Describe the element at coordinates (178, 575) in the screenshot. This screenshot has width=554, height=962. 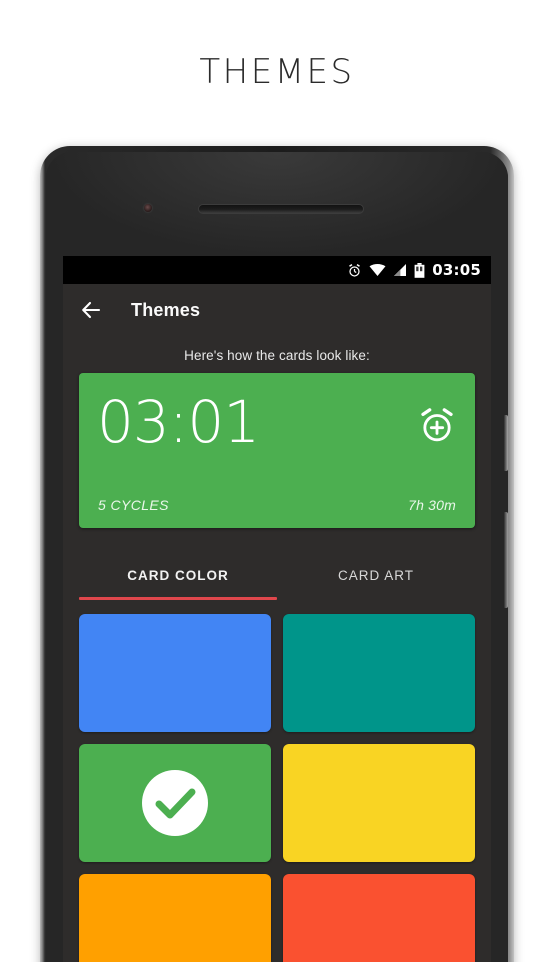
I see `tab-card-color-label: CARD COLOR` at that location.